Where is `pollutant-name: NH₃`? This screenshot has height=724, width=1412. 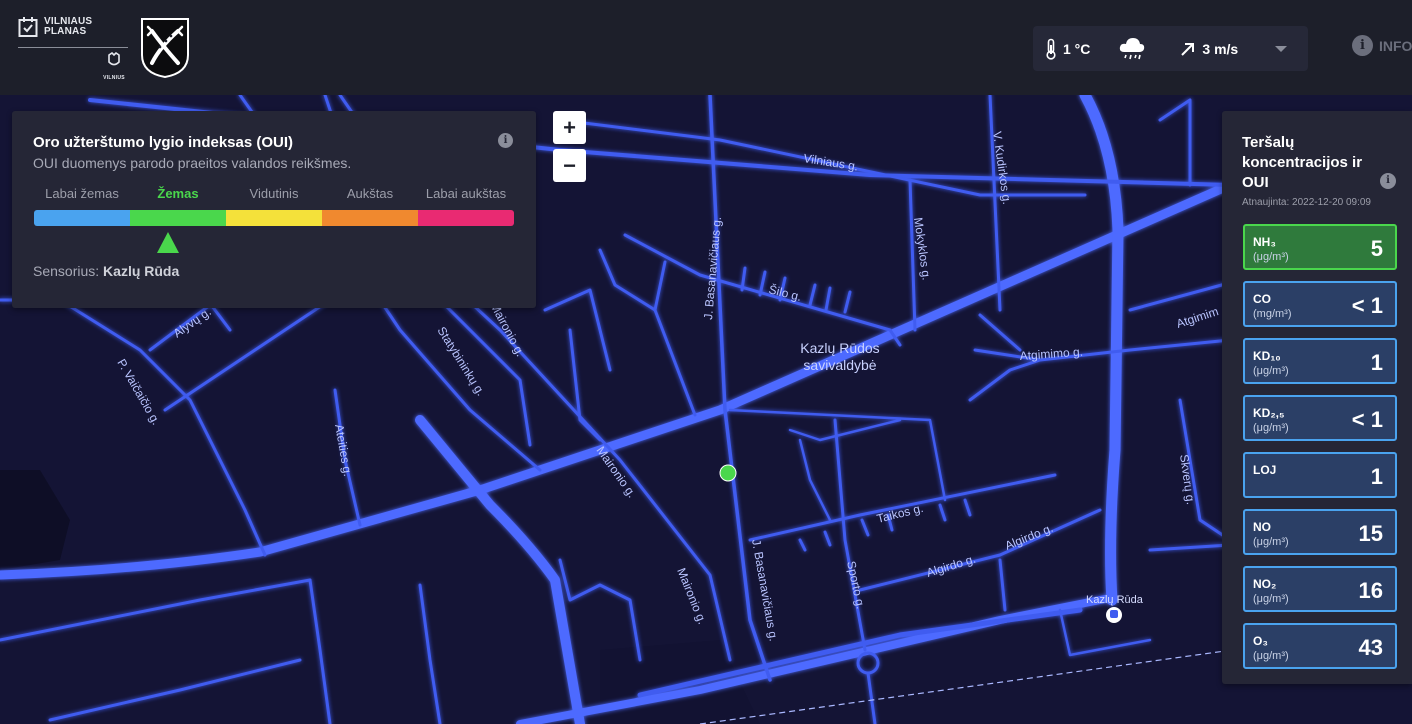 pollutant-name: NH₃ is located at coordinates (1264, 242).